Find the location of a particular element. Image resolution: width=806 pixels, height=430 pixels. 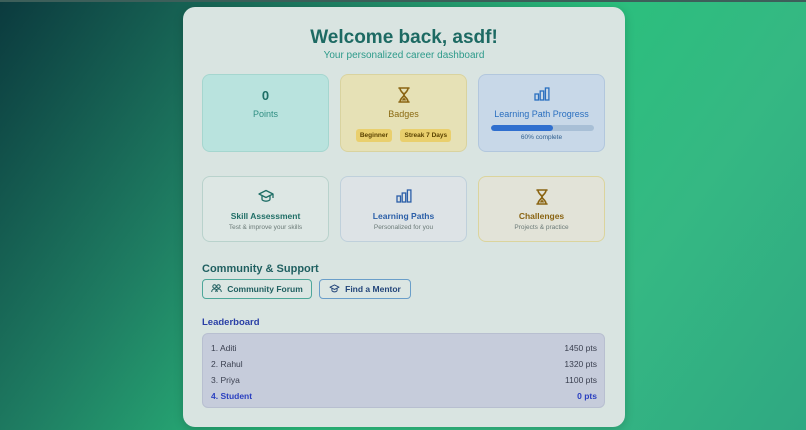

leaderboard-name: 1. Aditi is located at coordinates (224, 348).